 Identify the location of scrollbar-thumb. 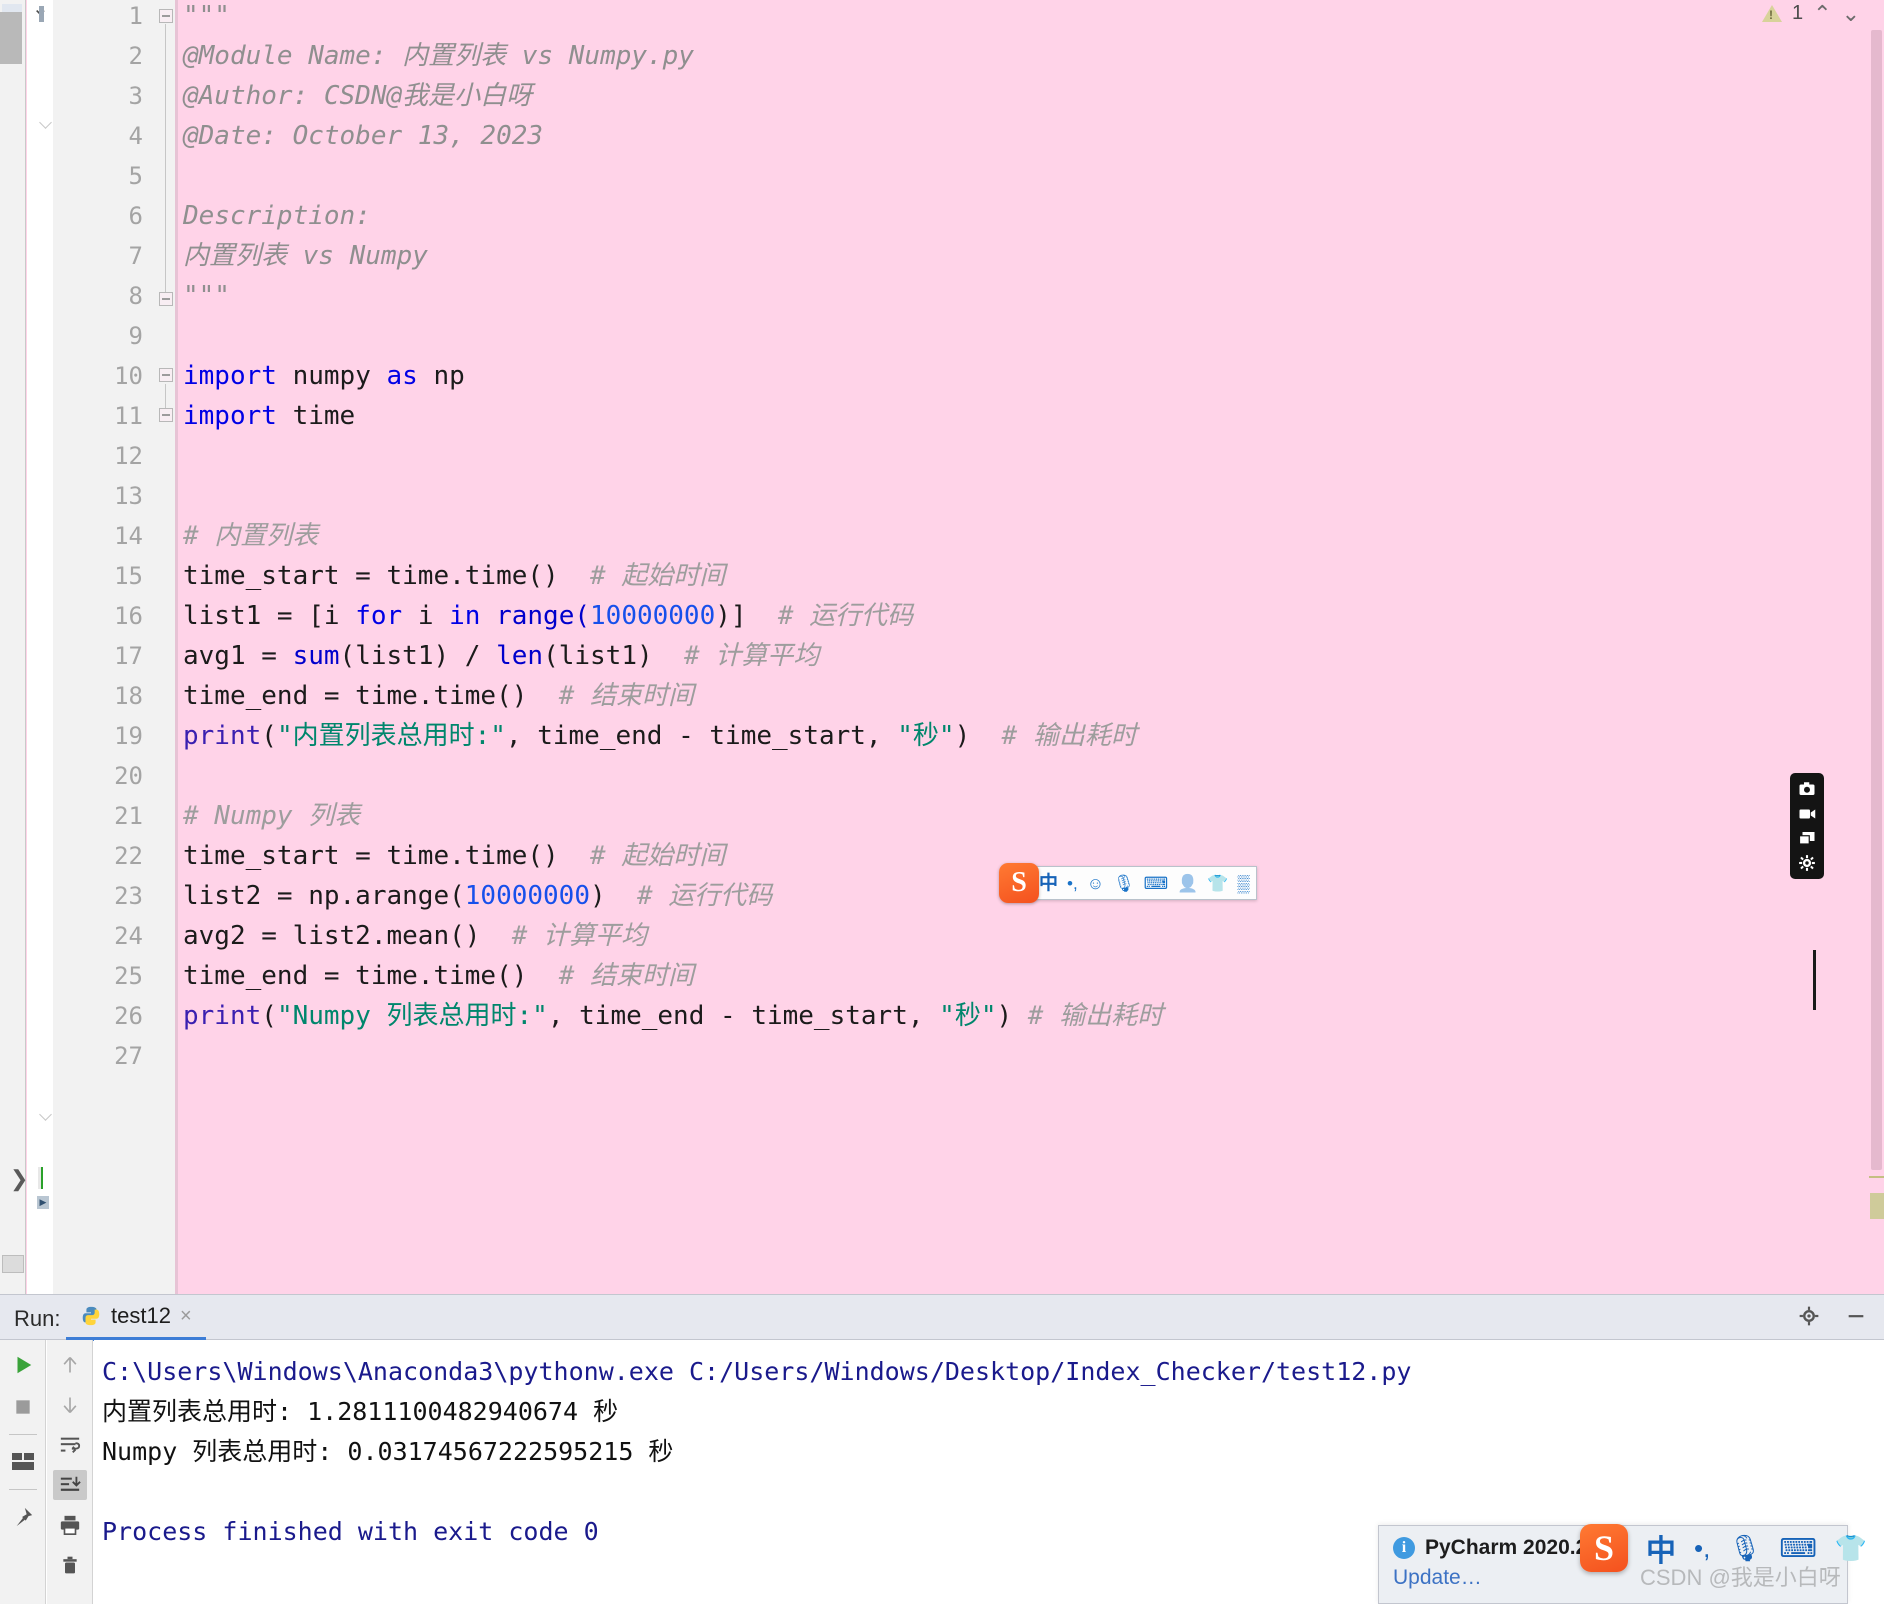
(1876, 600).